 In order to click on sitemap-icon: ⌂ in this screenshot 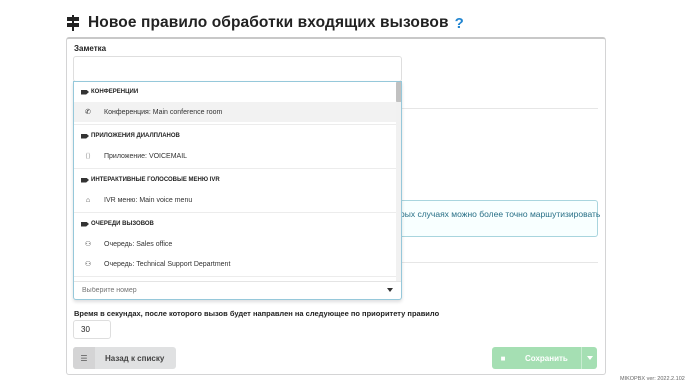, I will do `click(88, 200)`.